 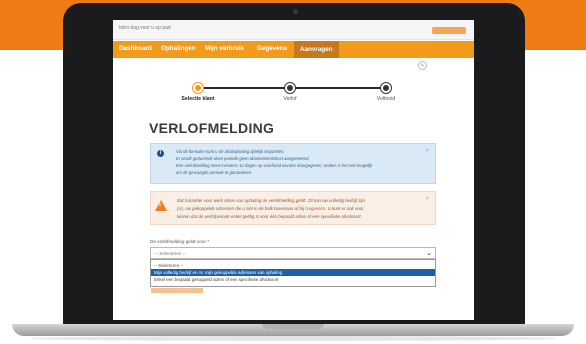 What do you see at coordinates (293, 326) in the screenshot?
I see `laptop-base-notch` at bounding box center [293, 326].